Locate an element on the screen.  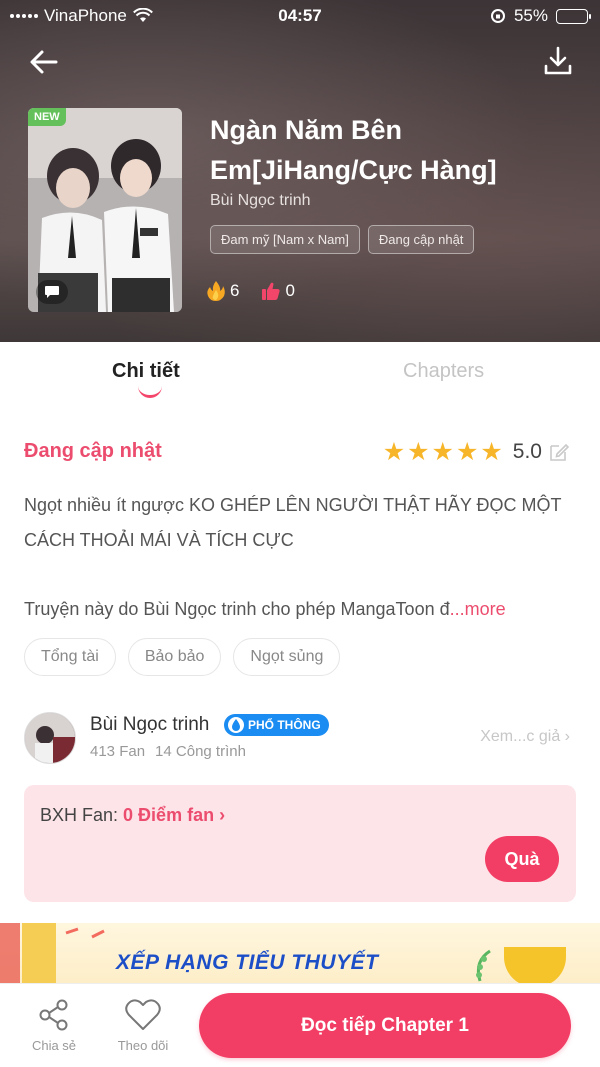
comic-cover: NEW is located at coordinates (105, 210).